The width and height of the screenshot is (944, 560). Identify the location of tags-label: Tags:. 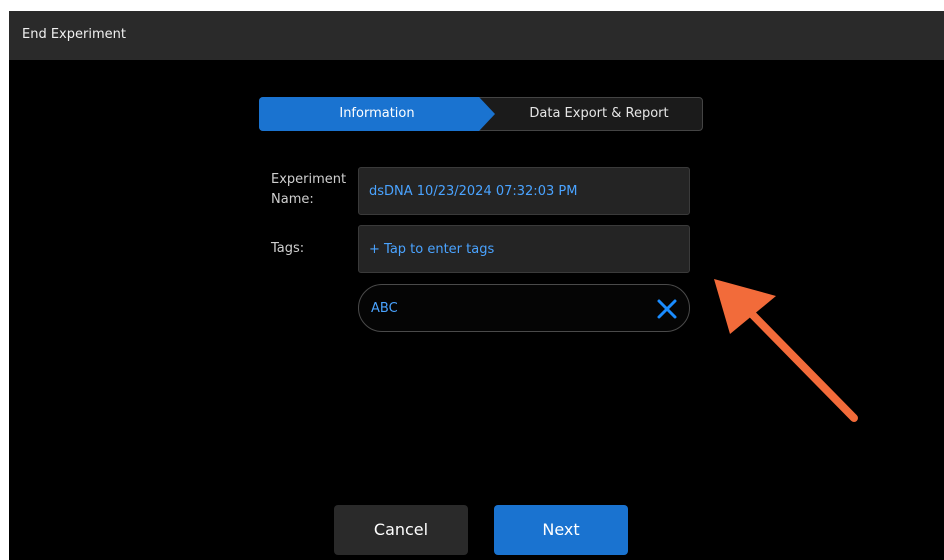
(288, 248).